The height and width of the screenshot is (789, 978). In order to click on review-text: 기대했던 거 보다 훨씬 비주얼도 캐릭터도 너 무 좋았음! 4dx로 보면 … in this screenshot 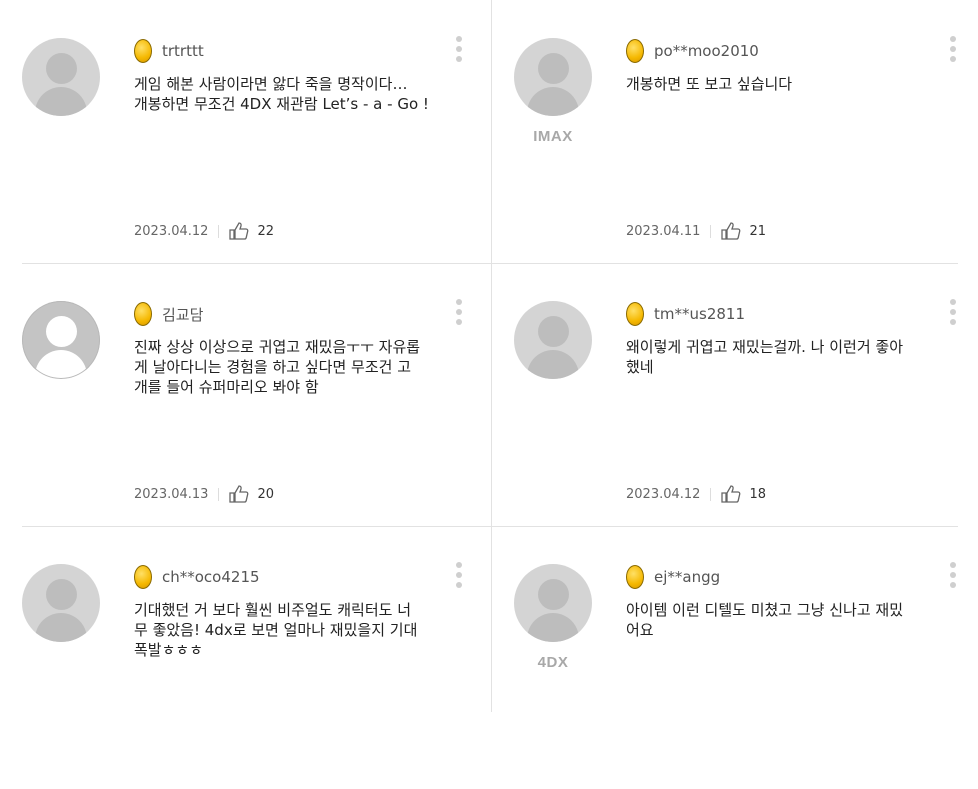, I will do `click(276, 630)`.